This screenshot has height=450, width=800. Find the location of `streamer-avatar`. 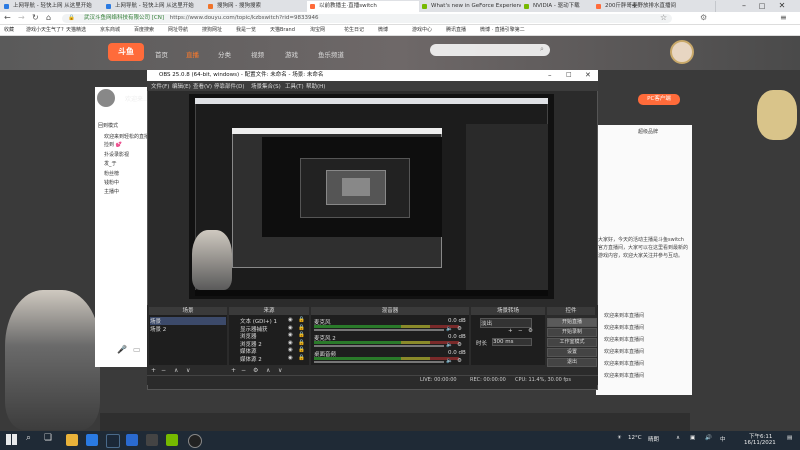

streamer-avatar is located at coordinates (106, 98).